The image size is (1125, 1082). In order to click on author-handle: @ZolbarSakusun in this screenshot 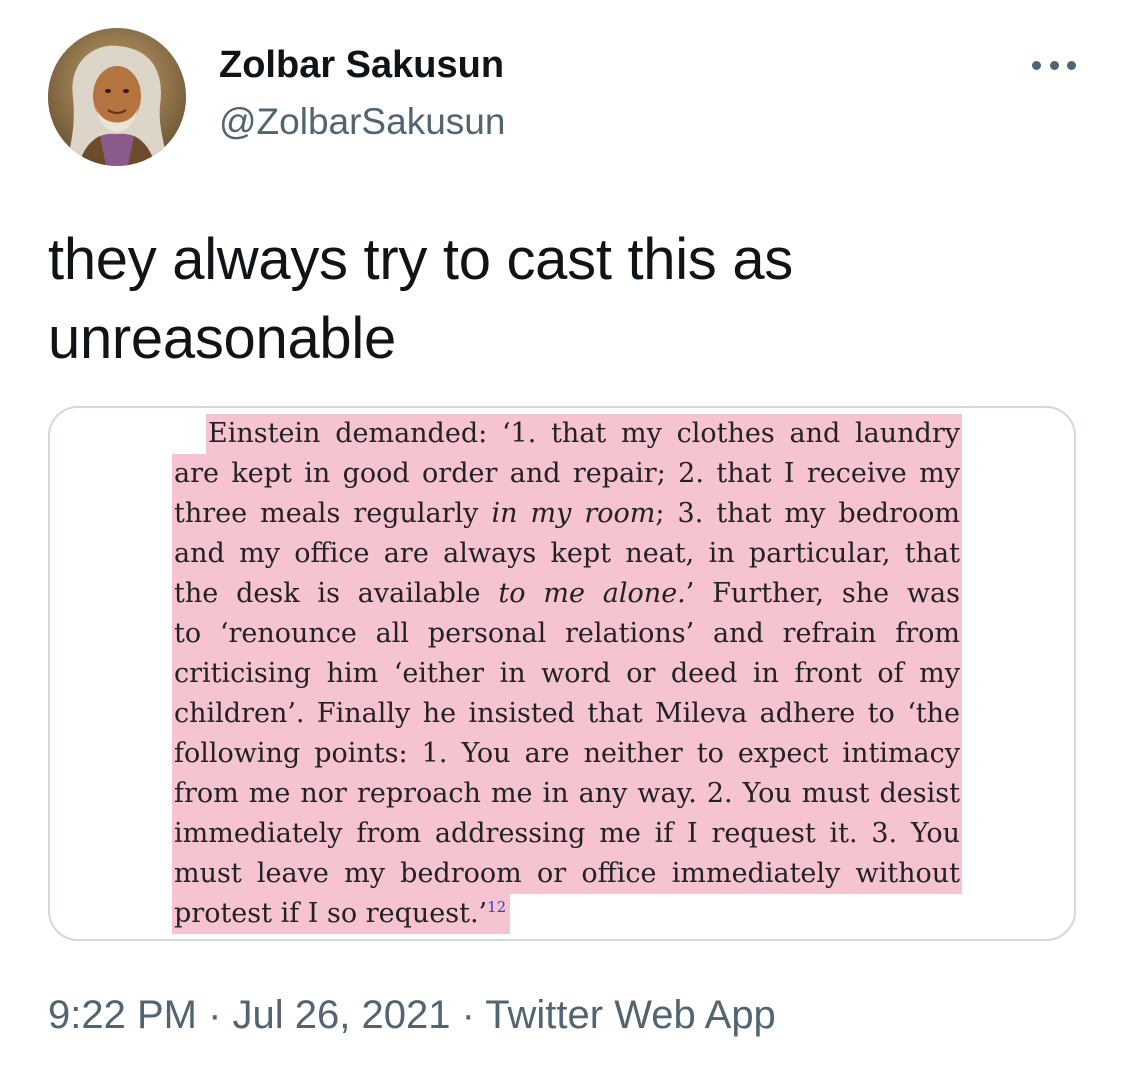, I will do `click(362, 122)`.